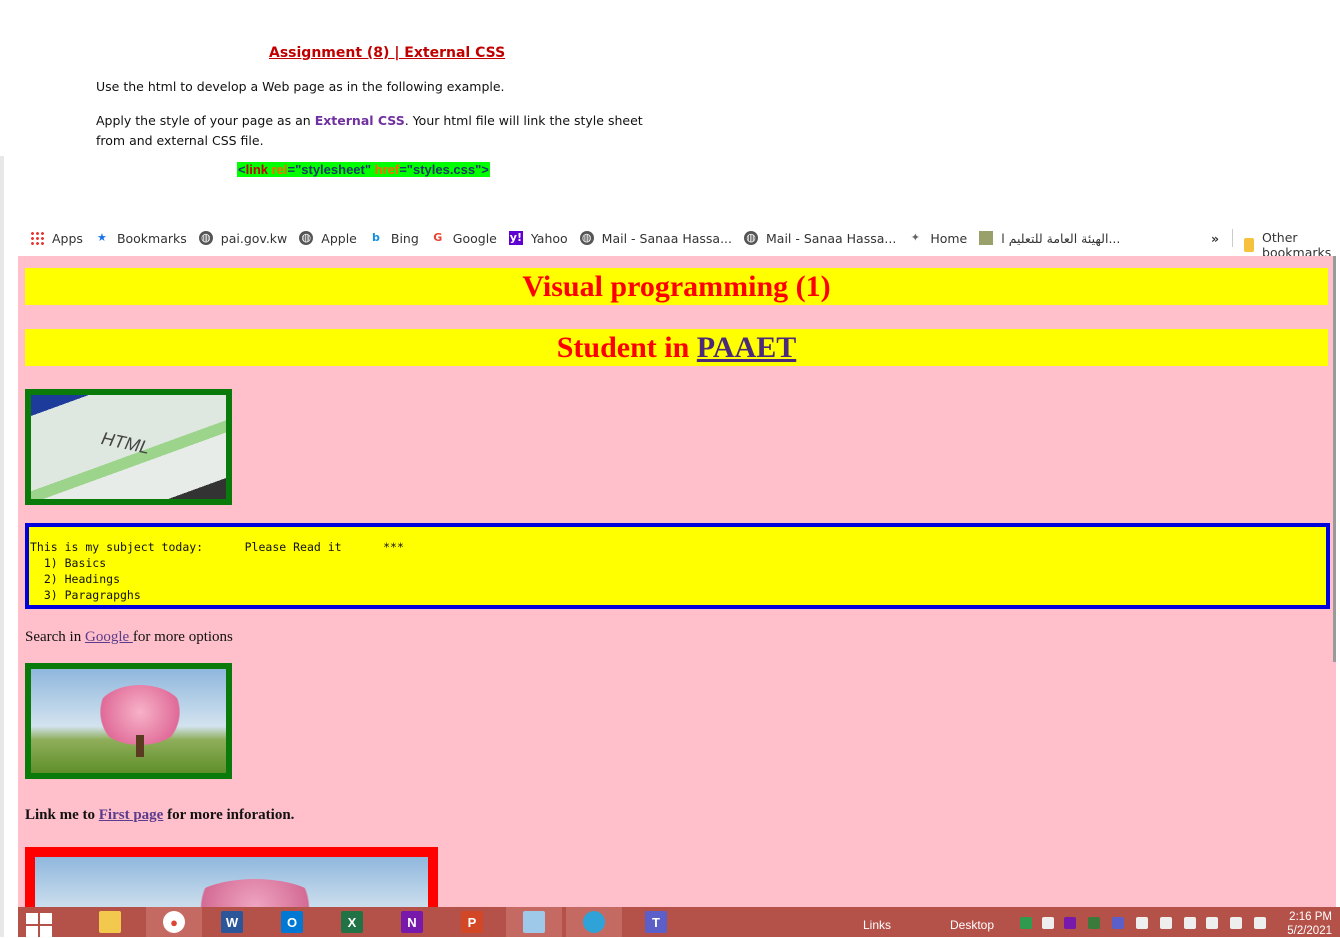  What do you see at coordinates (1260, 923) in the screenshot?
I see `volume-tray-icon` at bounding box center [1260, 923].